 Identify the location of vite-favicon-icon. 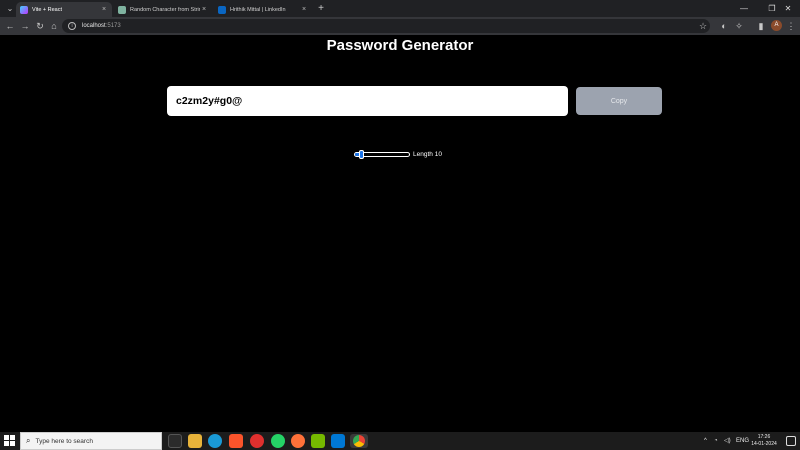
(24, 9).